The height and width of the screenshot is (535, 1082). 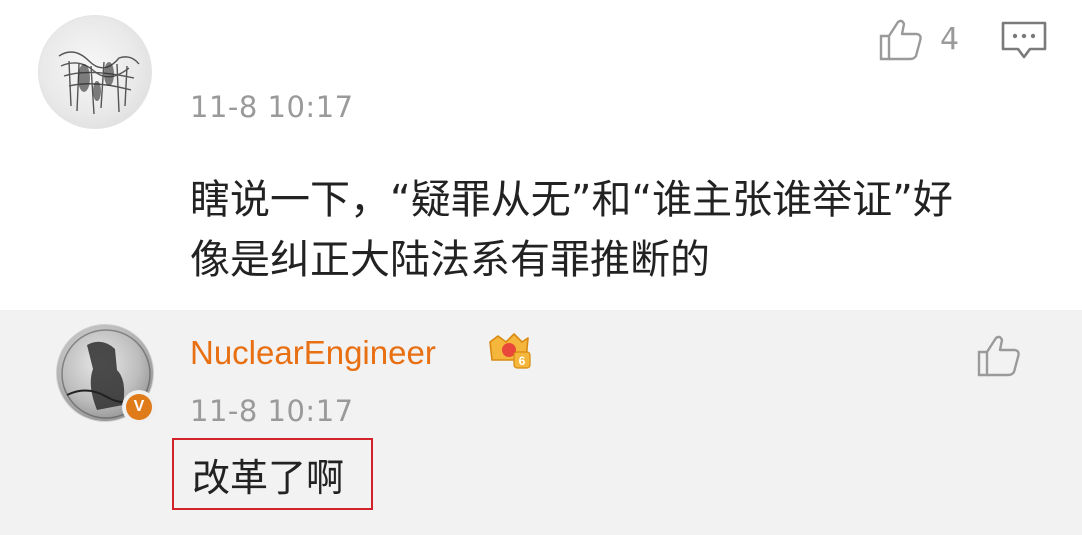 I want to click on reply-timestamp: 11-8 10:17, so click(x=272, y=411).